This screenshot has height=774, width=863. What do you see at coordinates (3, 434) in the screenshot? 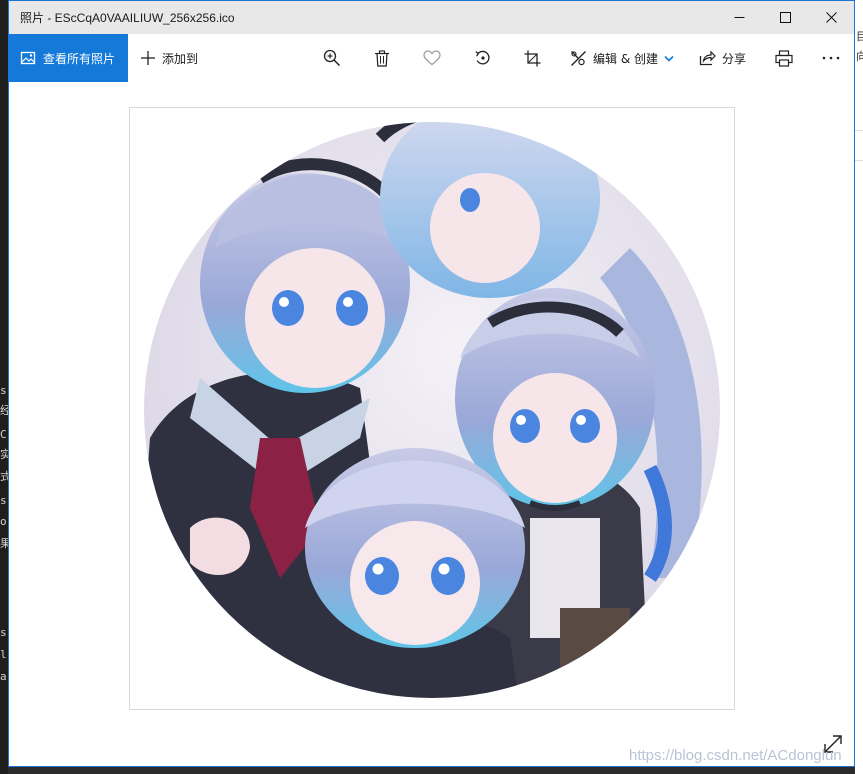
I see `bg-glyph: C` at bounding box center [3, 434].